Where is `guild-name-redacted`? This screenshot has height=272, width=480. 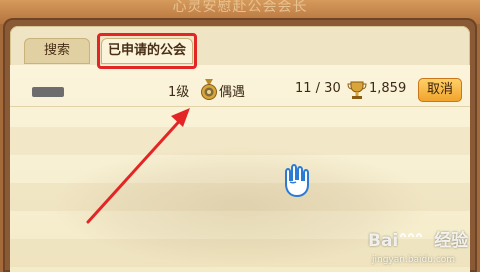
guild-name-redacted is located at coordinates (48, 92).